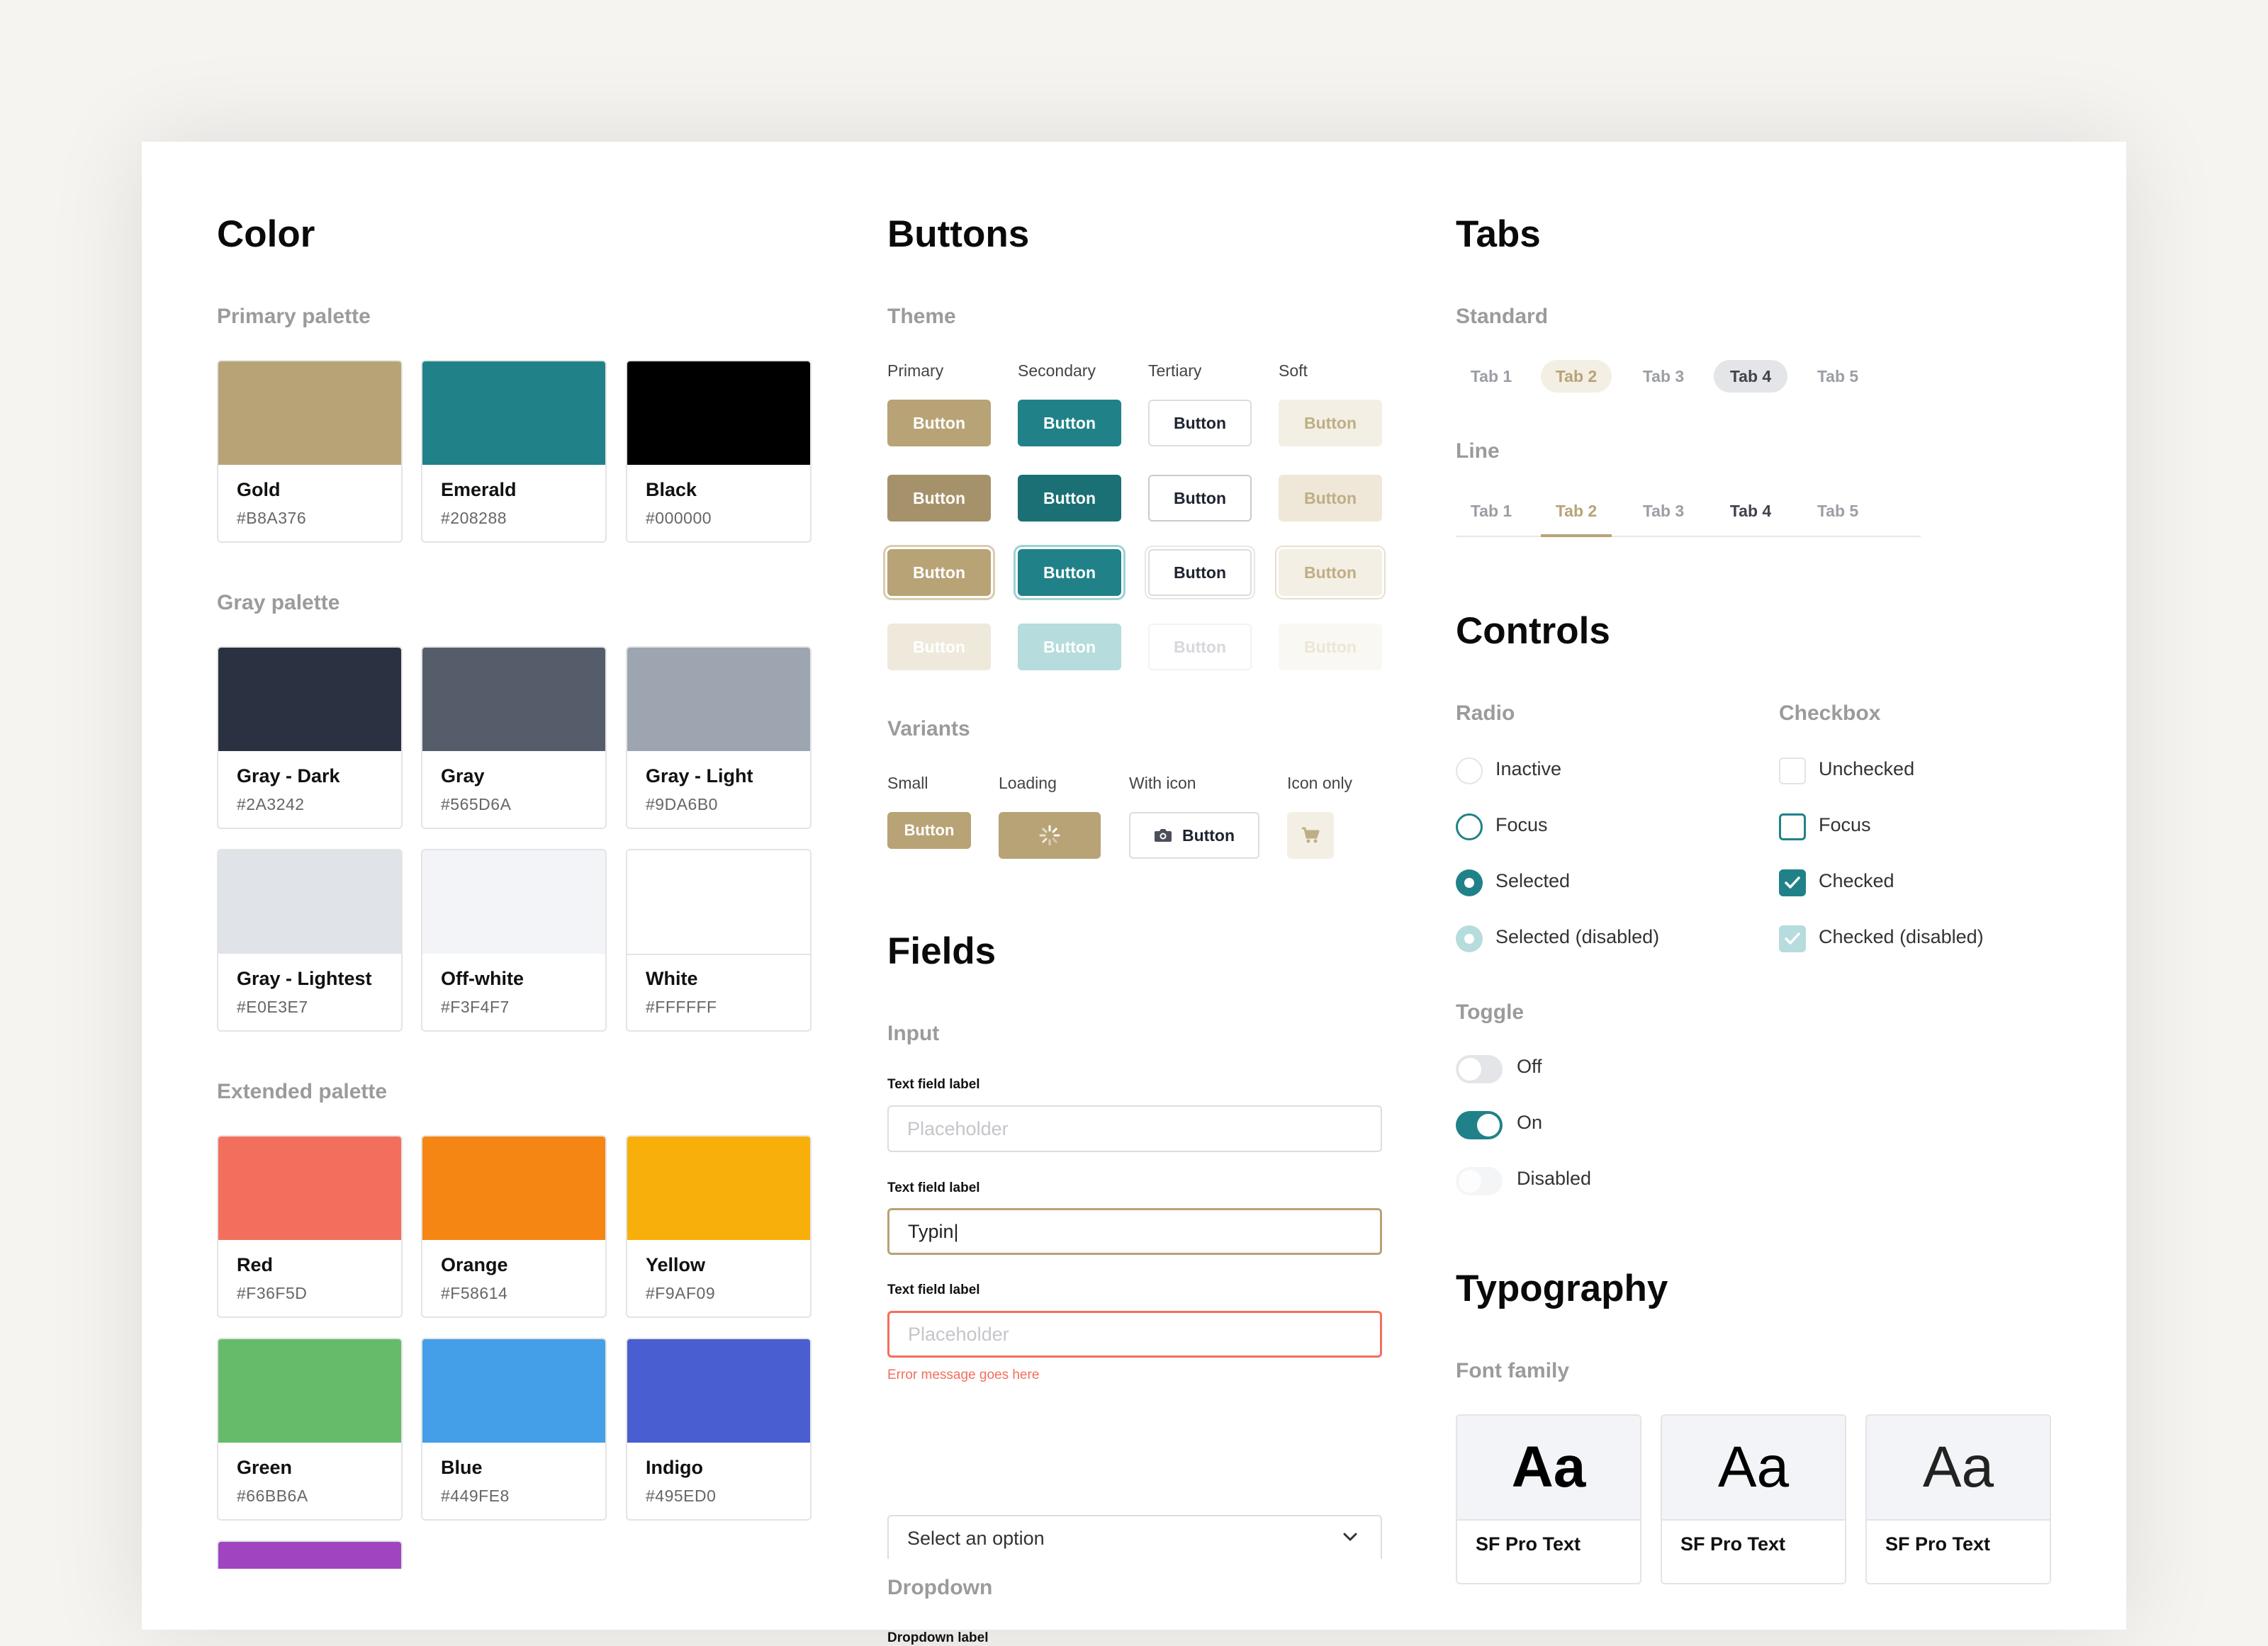 The height and width of the screenshot is (1646, 2268). What do you see at coordinates (1479, 1069) in the screenshot?
I see `toggle-off` at bounding box center [1479, 1069].